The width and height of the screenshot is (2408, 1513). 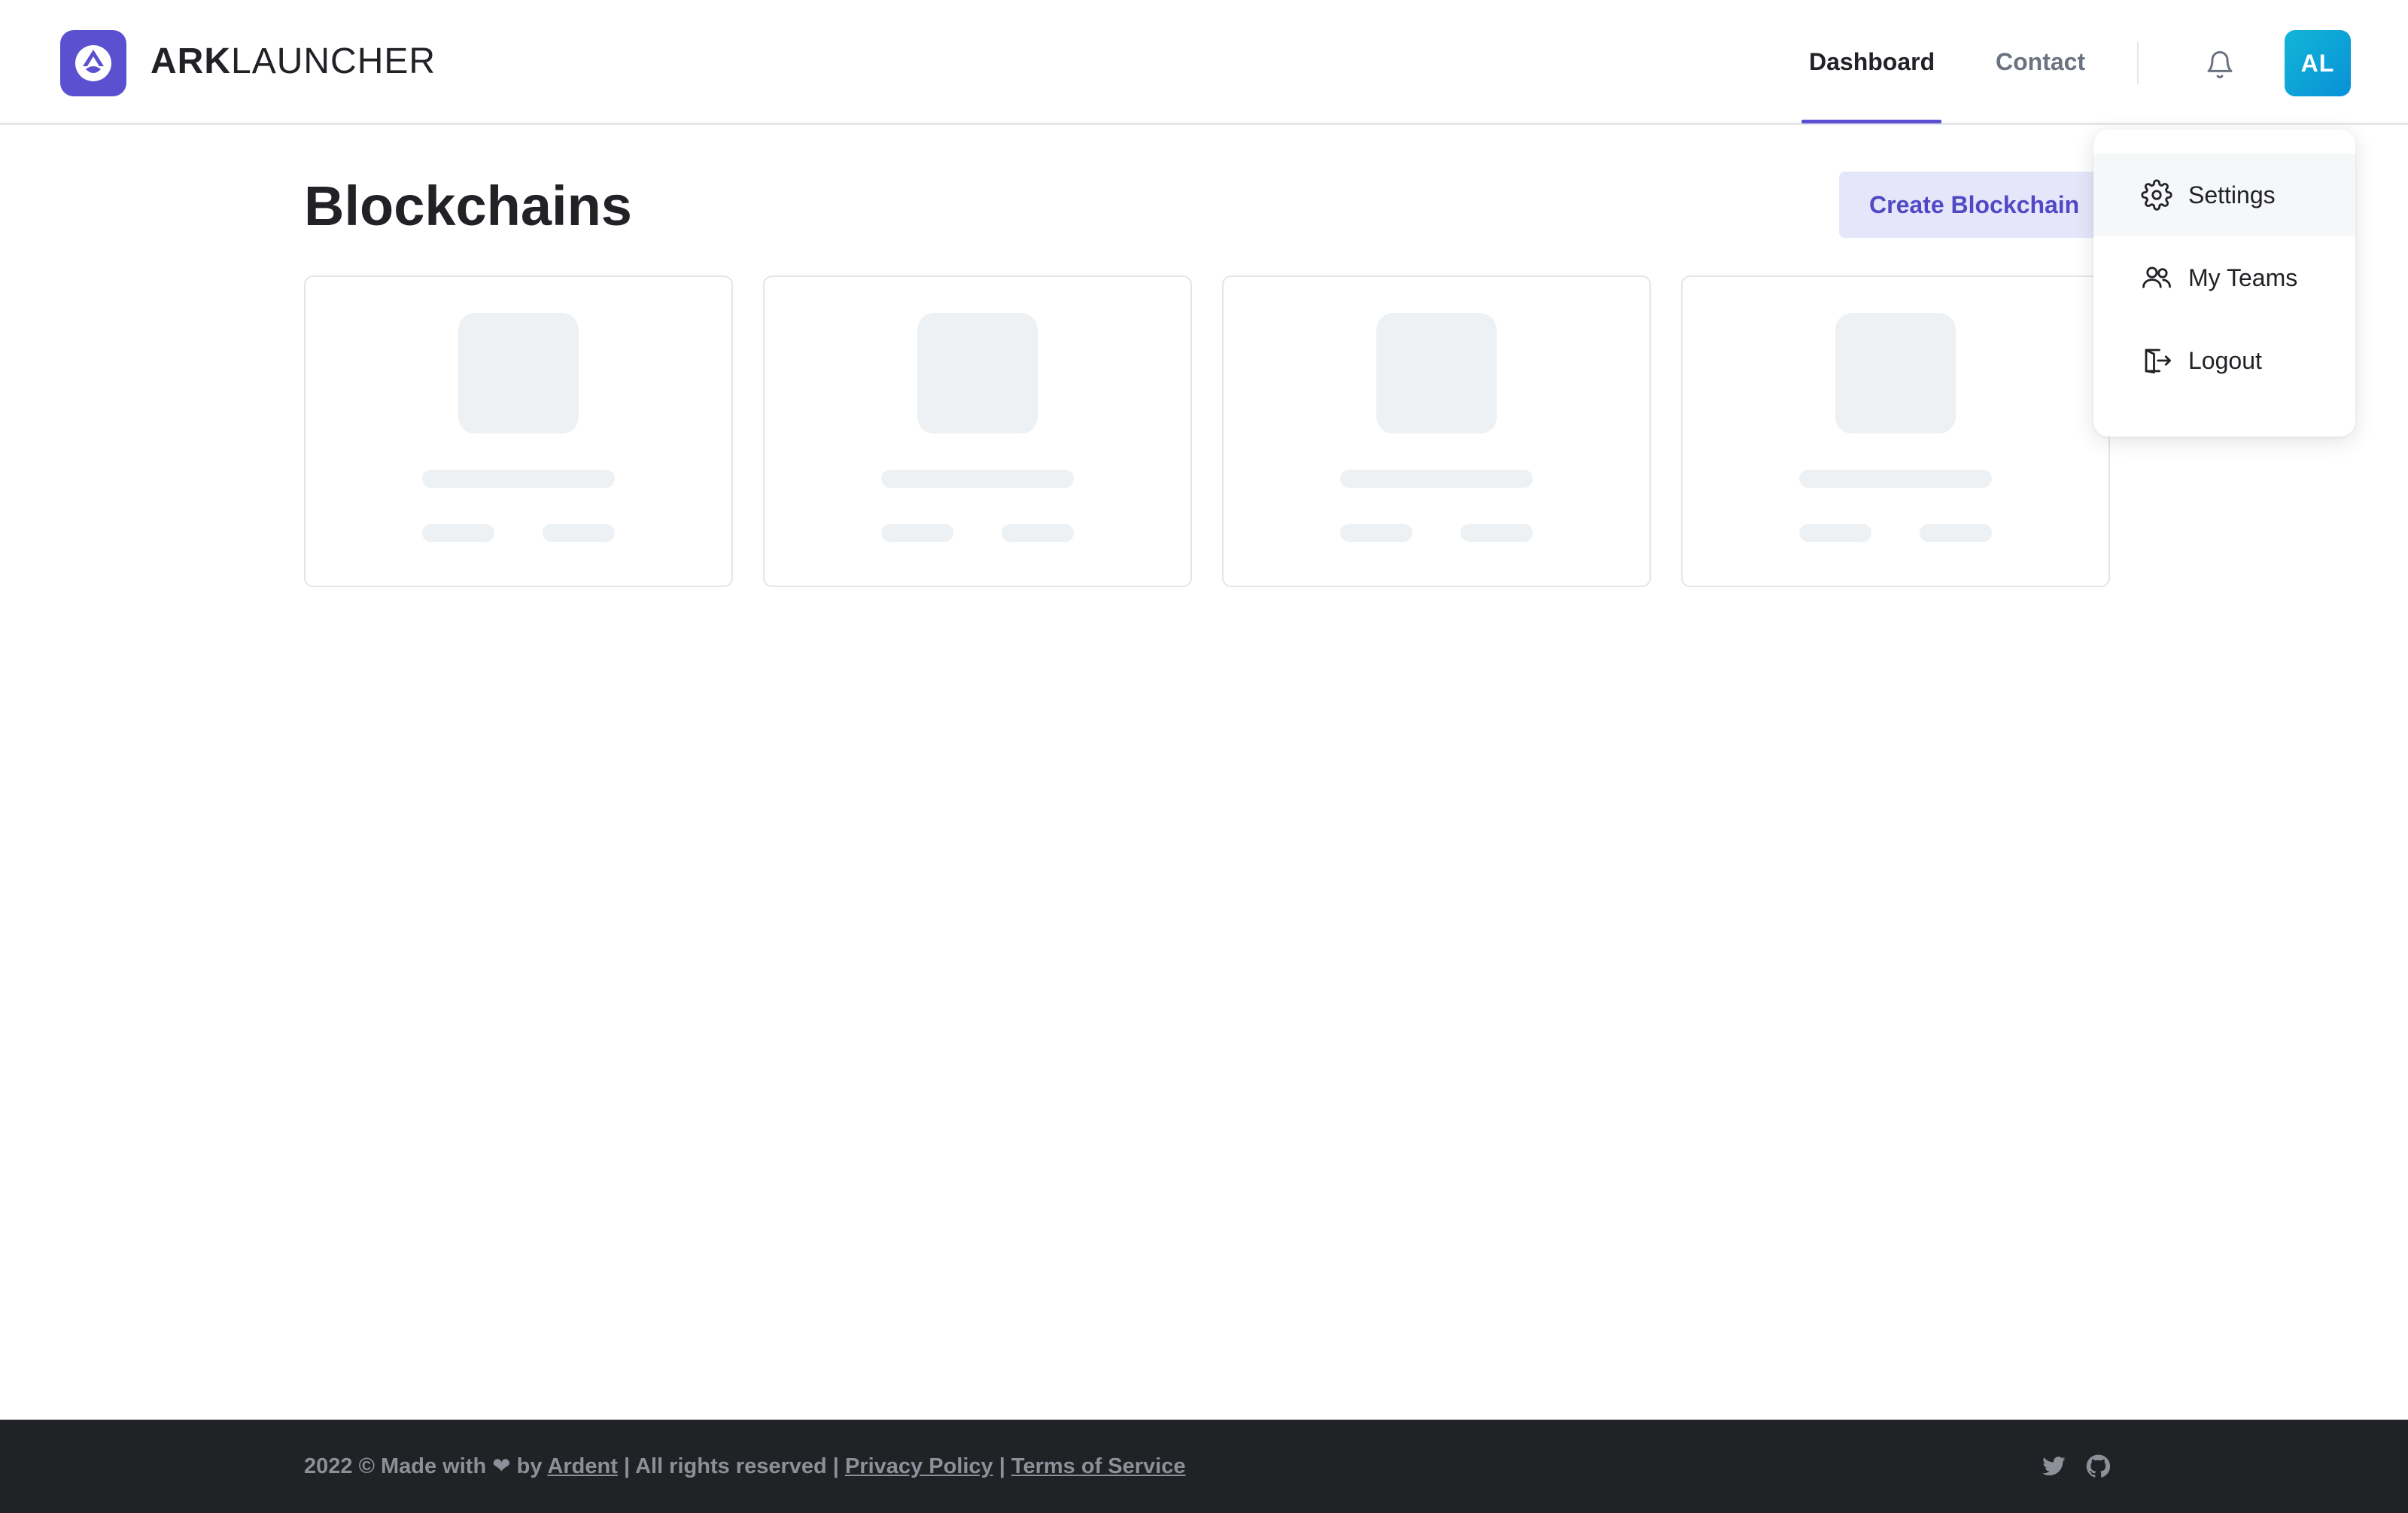 What do you see at coordinates (395, 1466) in the screenshot?
I see `footer-prefix: 2022 © Made with` at bounding box center [395, 1466].